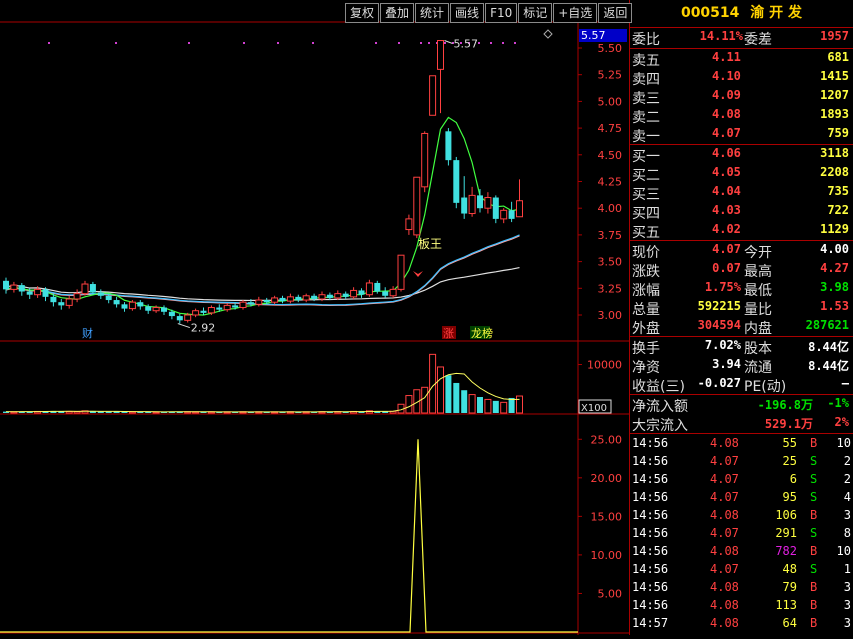 The width and height of the screenshot is (853, 639). Describe the element at coordinates (741, 97) in the screenshot. I see `asks-row: 卖三 4.09 1207` at that location.